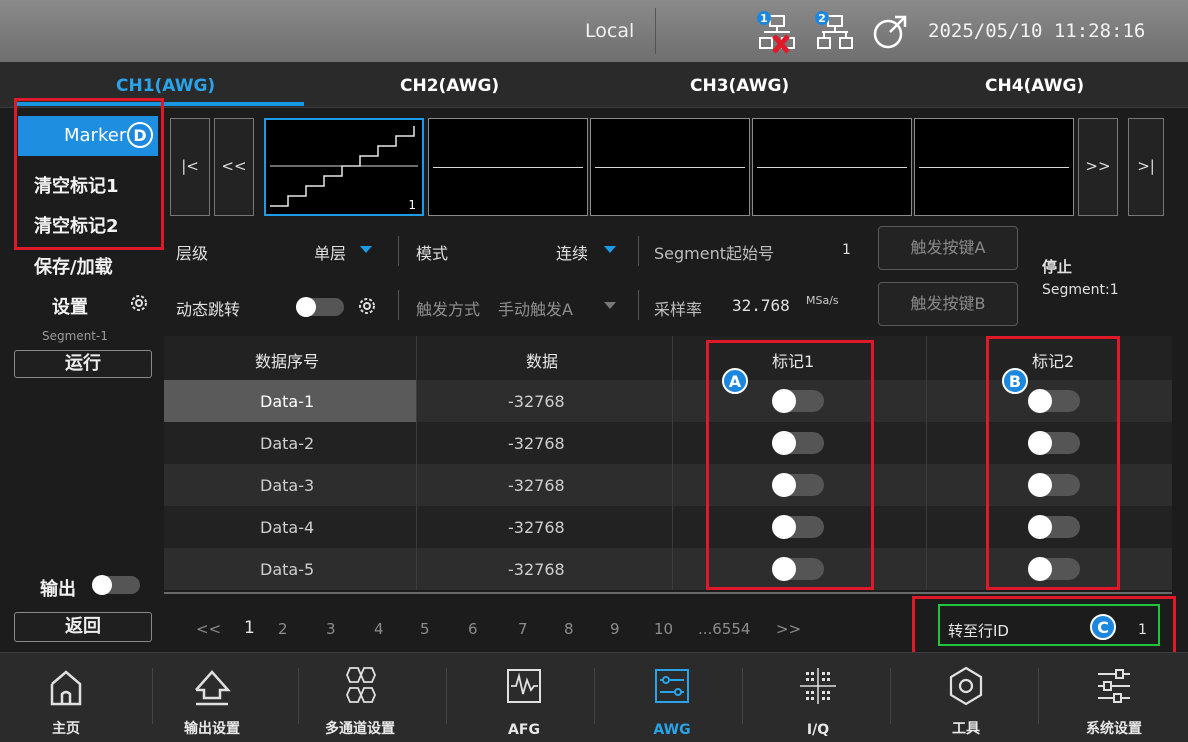 Image resolution: width=1188 pixels, height=742 pixels. Describe the element at coordinates (192, 253) in the screenshot. I see `level-label: 层级` at that location.